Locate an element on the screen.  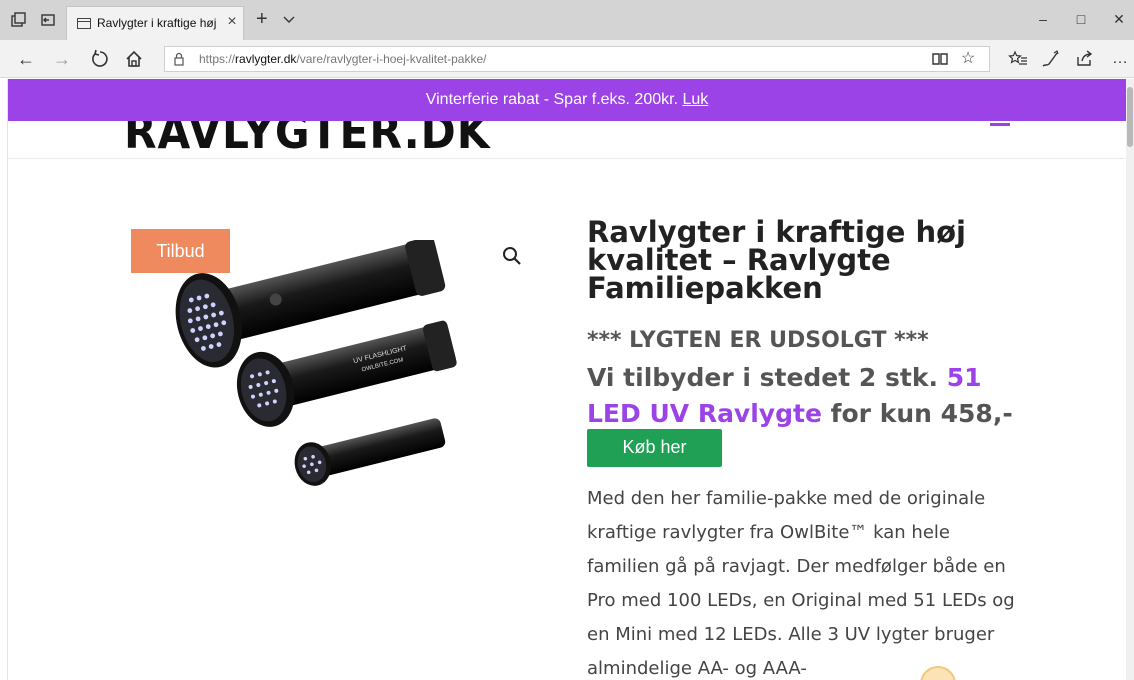
browser-tab: Ravlygter i kraftige høj l × is located at coordinates (155, 23).